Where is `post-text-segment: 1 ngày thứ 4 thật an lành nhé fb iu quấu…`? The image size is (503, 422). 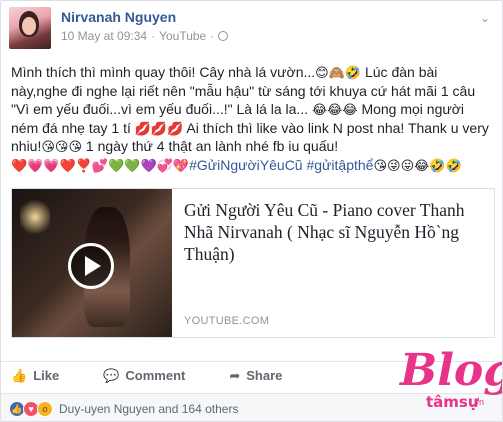
post-text-segment: 1 ngày thứ 4 thật an lành nhé fb iu quấu… is located at coordinates (210, 146).